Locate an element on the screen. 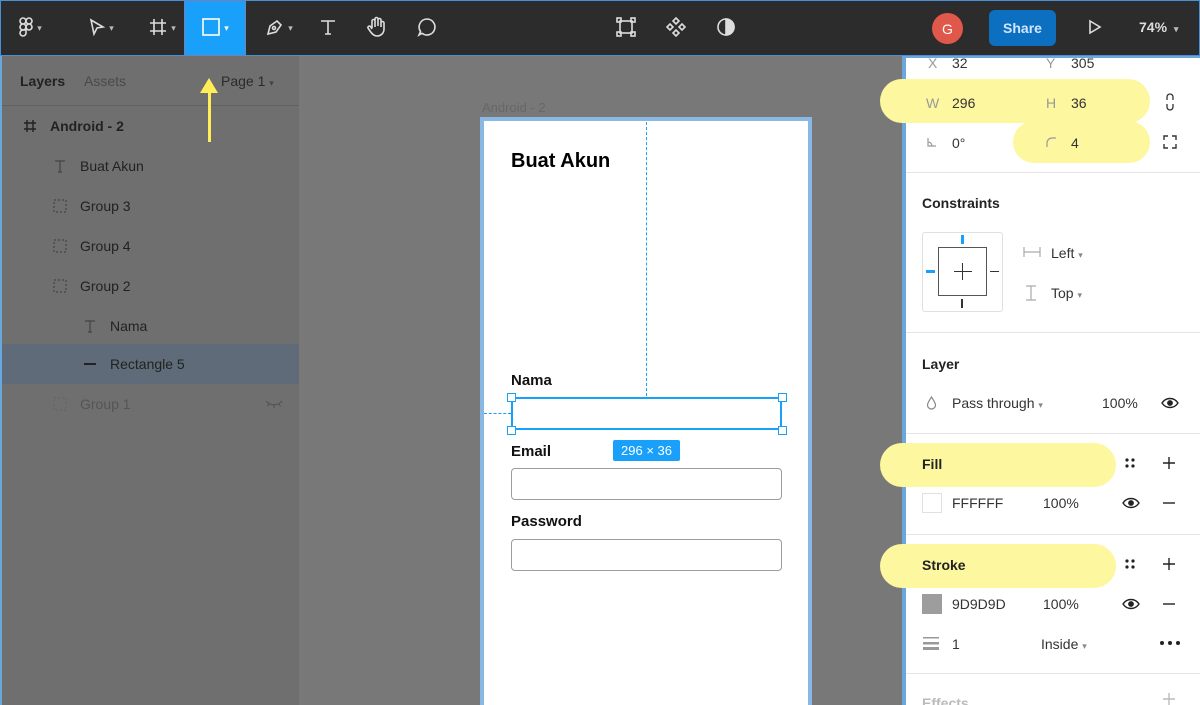 The height and width of the screenshot is (705, 1200). comment-tool-button is located at coordinates (427, 28).